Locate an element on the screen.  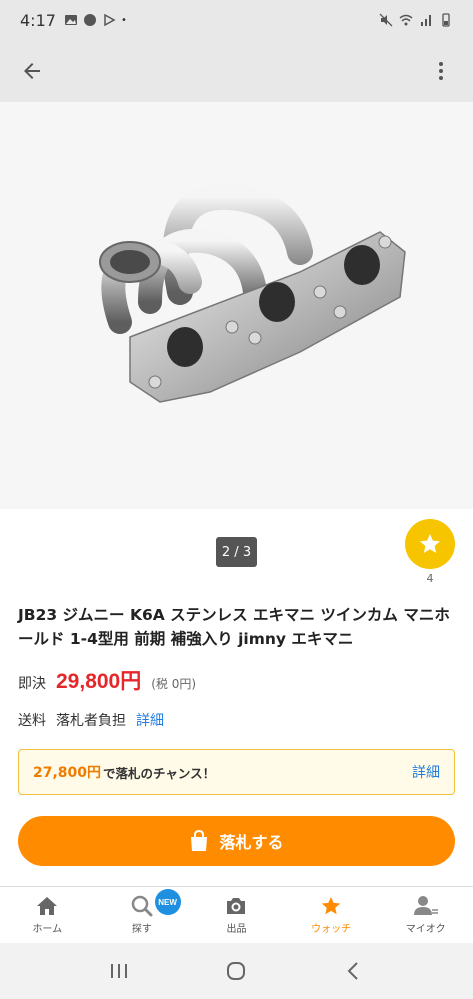
shipping-detail-link: 詳細 is located at coordinates (150, 720).